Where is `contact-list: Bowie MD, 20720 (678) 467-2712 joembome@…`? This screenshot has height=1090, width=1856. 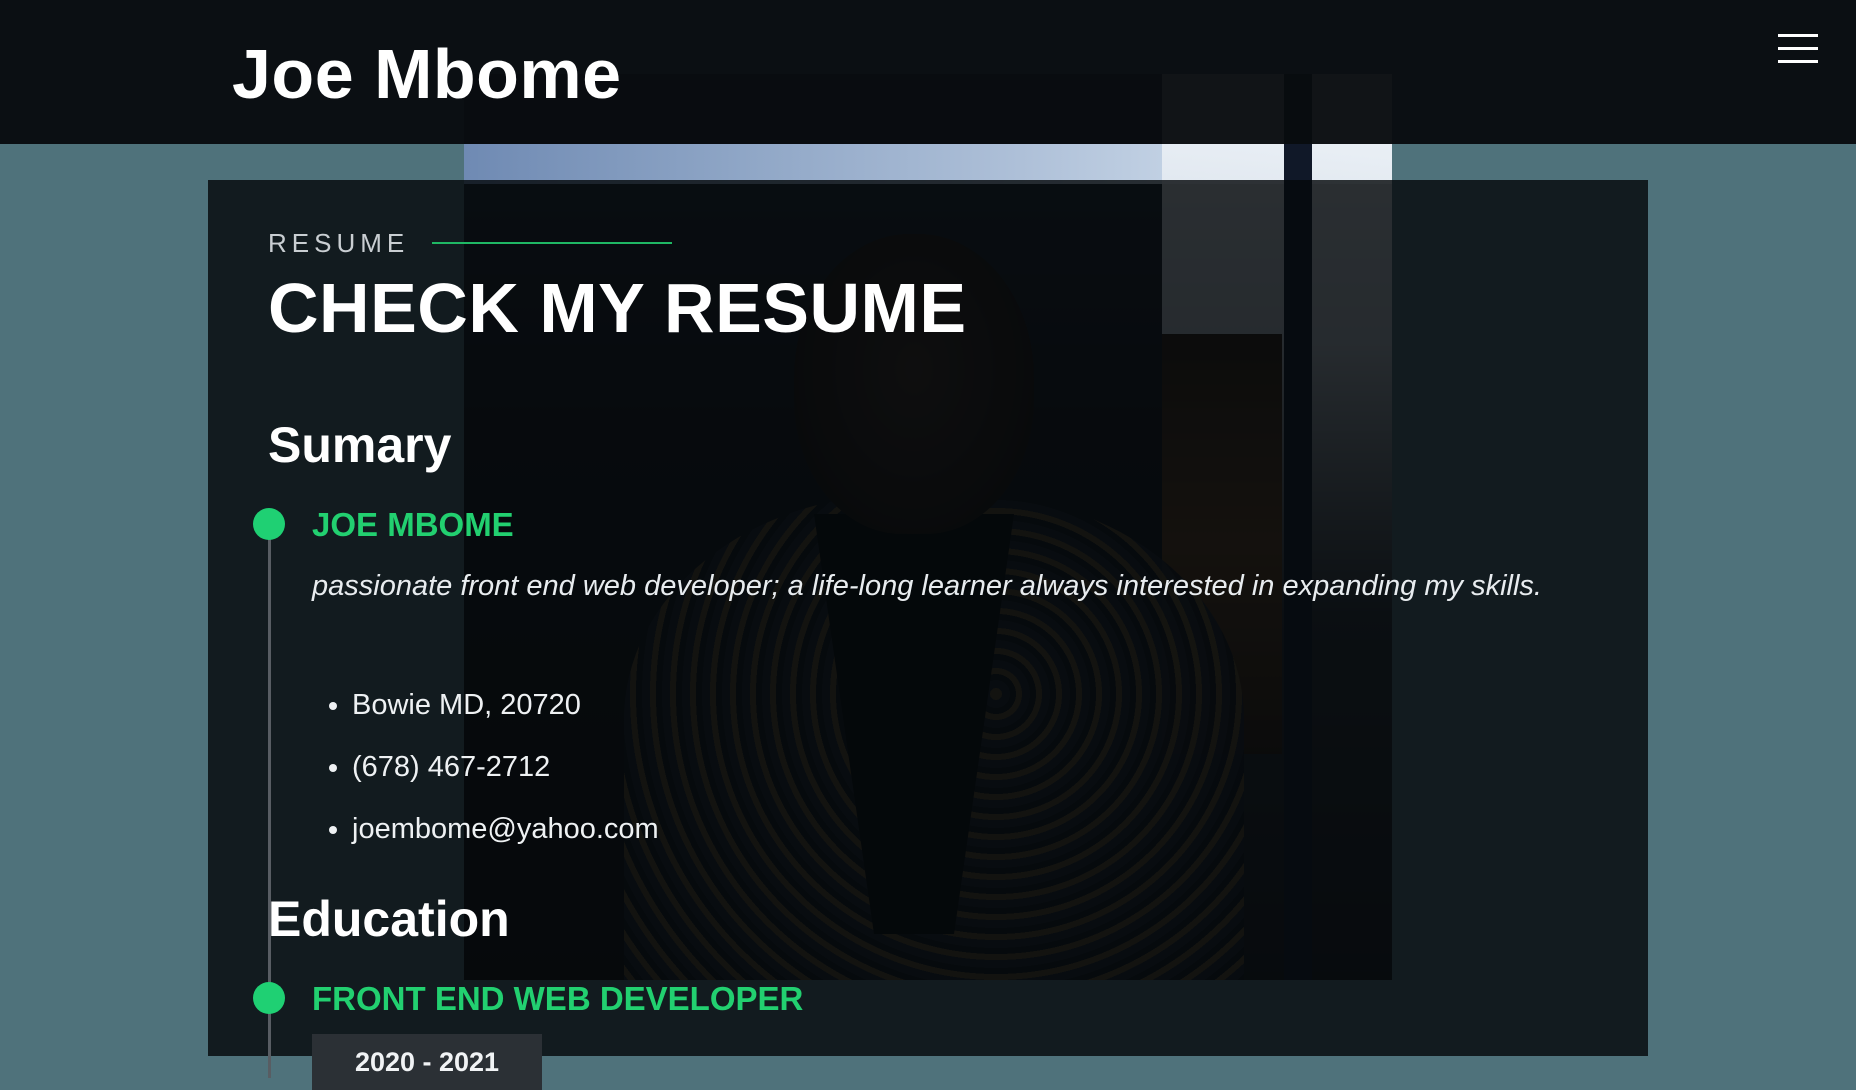 contact-list: Bowie MD, 20720 (678) 467-2712 joembome@… is located at coordinates (485, 767).